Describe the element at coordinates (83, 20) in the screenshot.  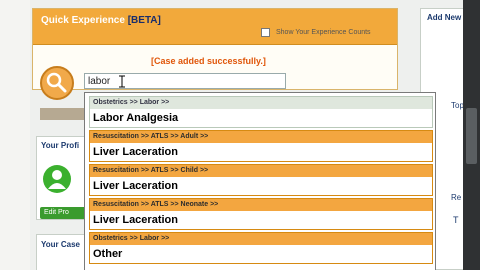
I see `quick-experience-title-text: Quick Experience` at that location.